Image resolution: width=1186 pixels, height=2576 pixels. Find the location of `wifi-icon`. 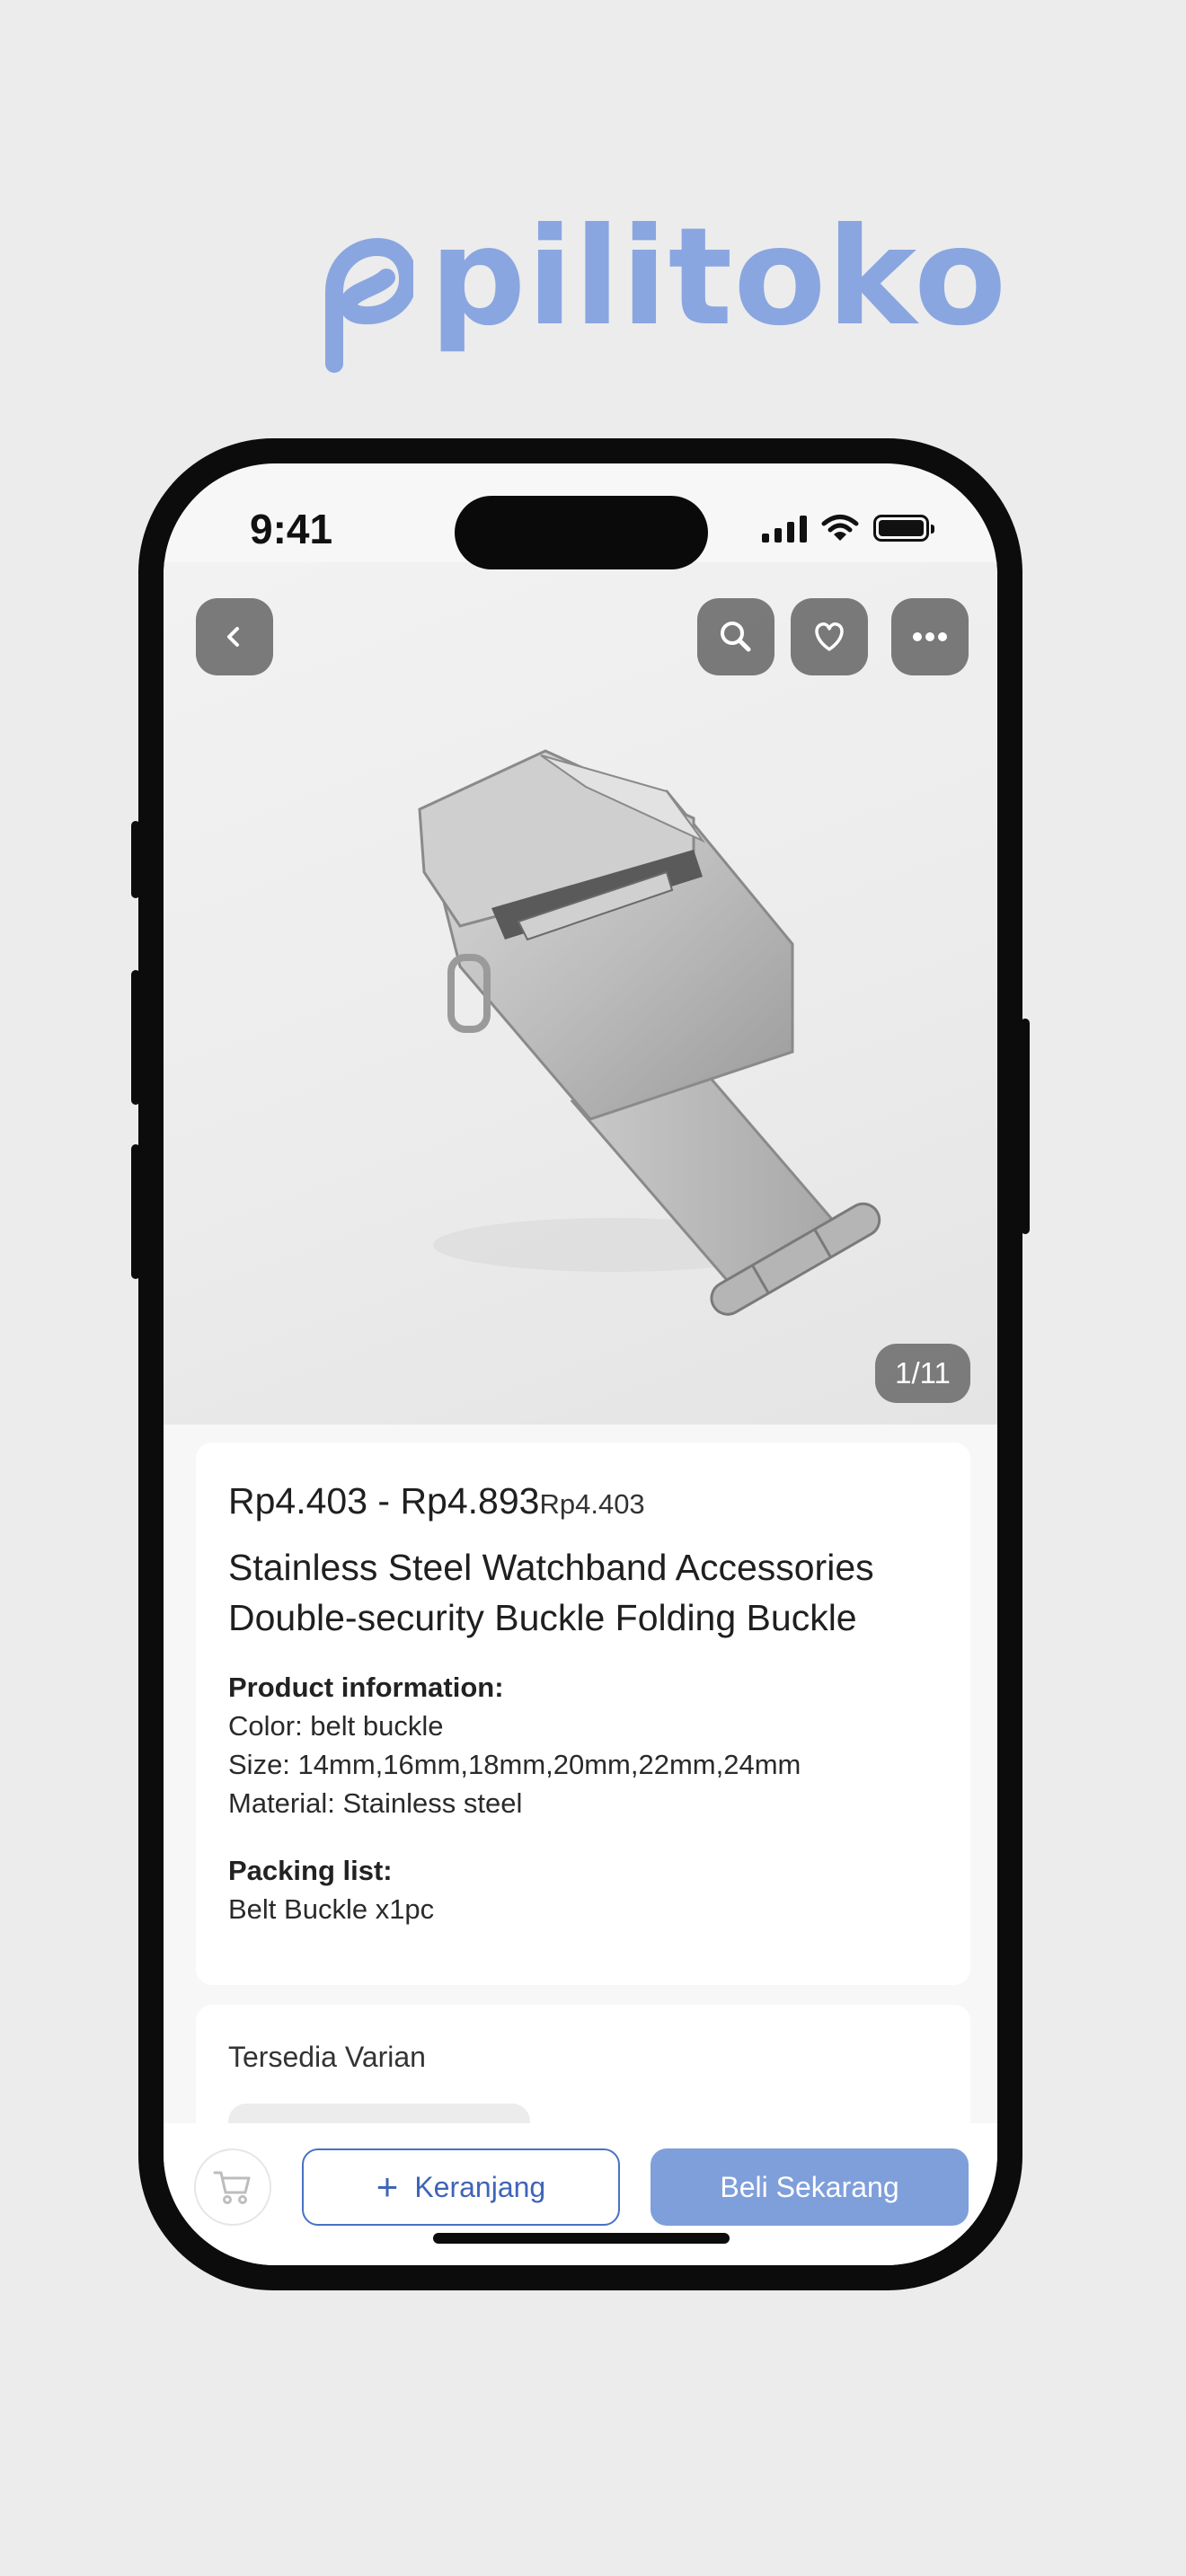

wifi-icon is located at coordinates (840, 528).